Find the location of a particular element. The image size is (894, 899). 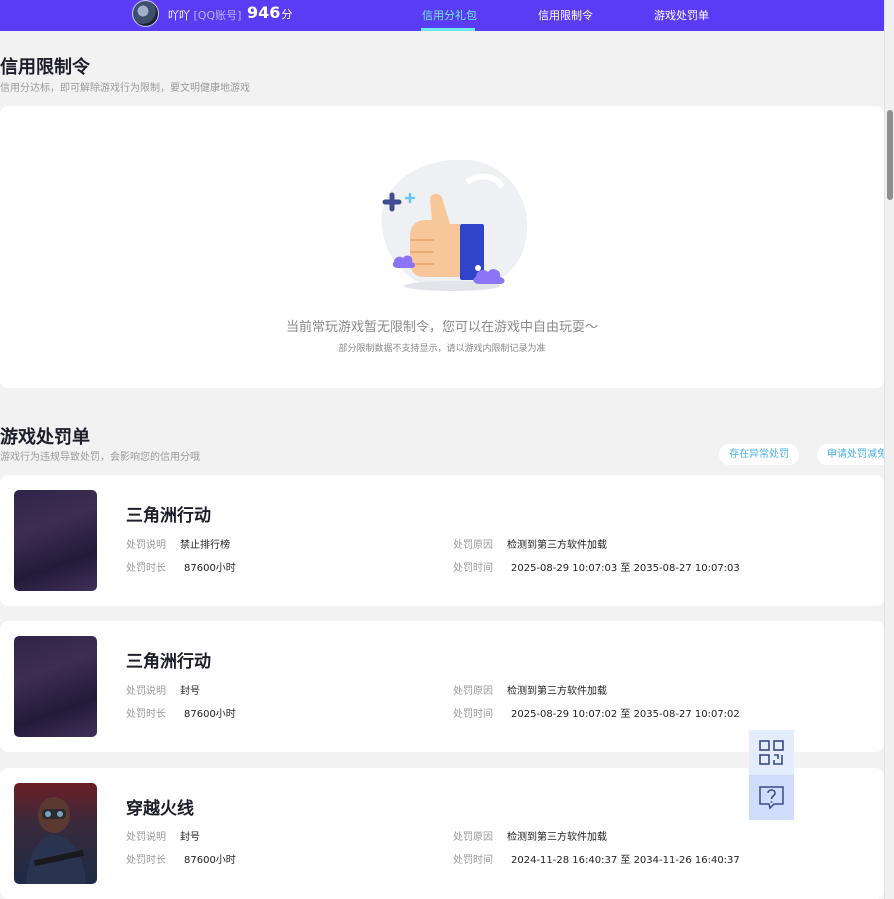

tab-game-penalty: 游戏处罚单 is located at coordinates (681, 15).